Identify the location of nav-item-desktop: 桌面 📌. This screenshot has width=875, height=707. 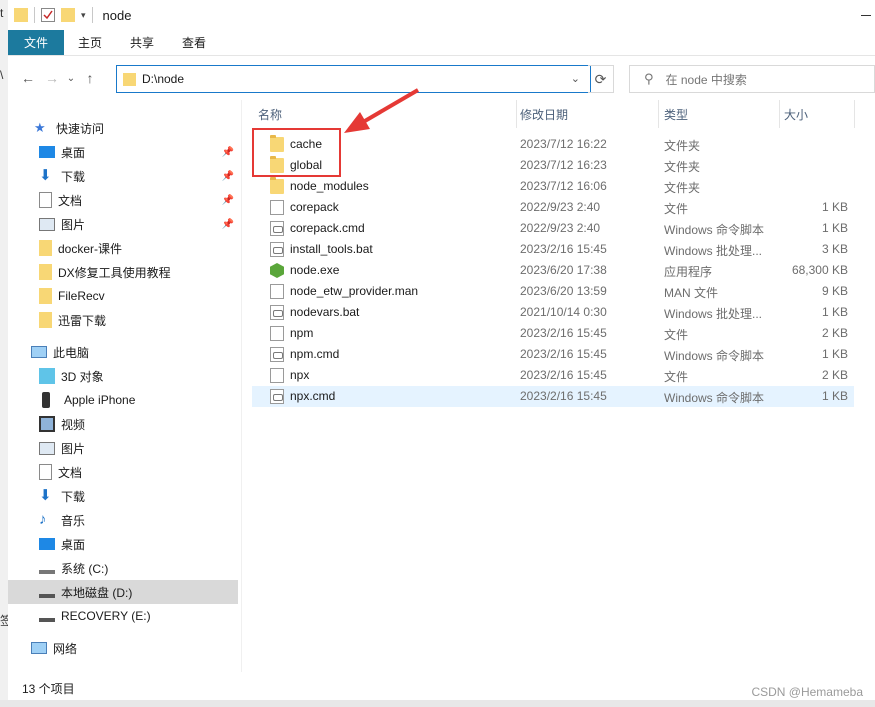
(123, 152).